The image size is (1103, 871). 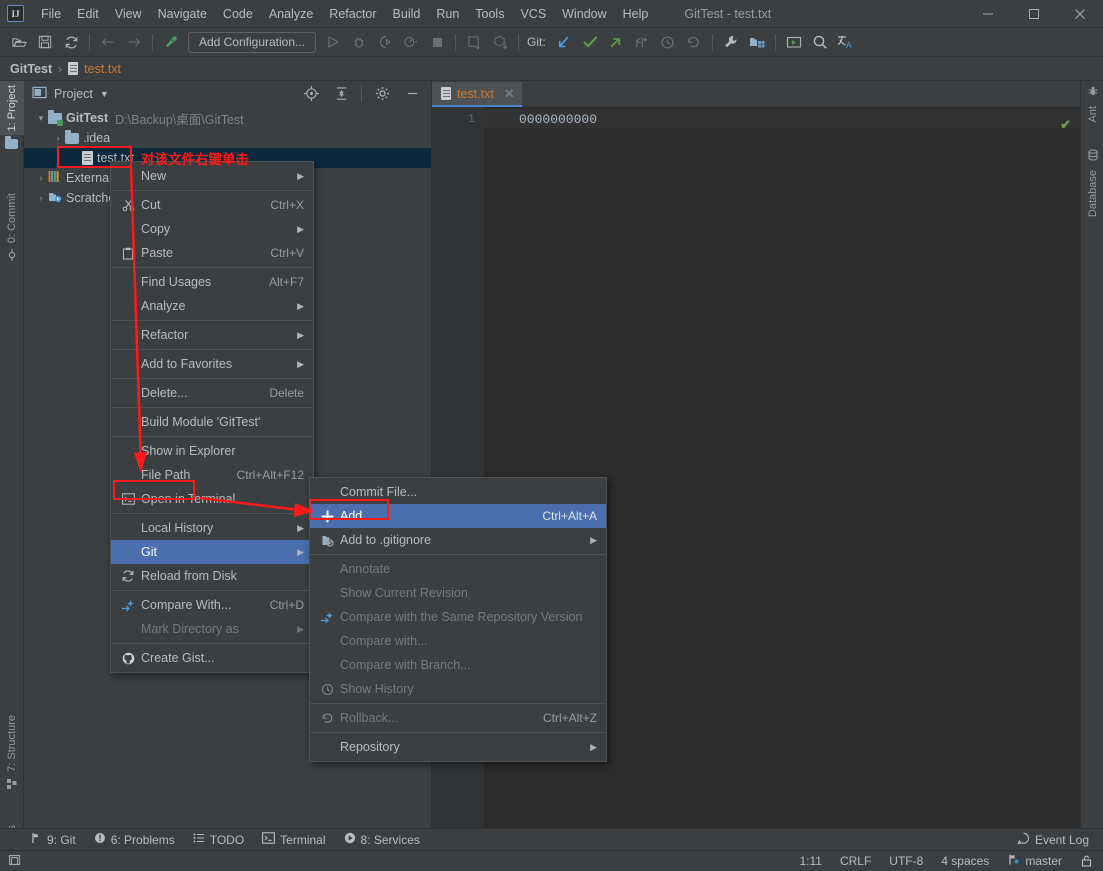 What do you see at coordinates (1092, 185) in the screenshot?
I see `sidebar-item-database: Database` at bounding box center [1092, 185].